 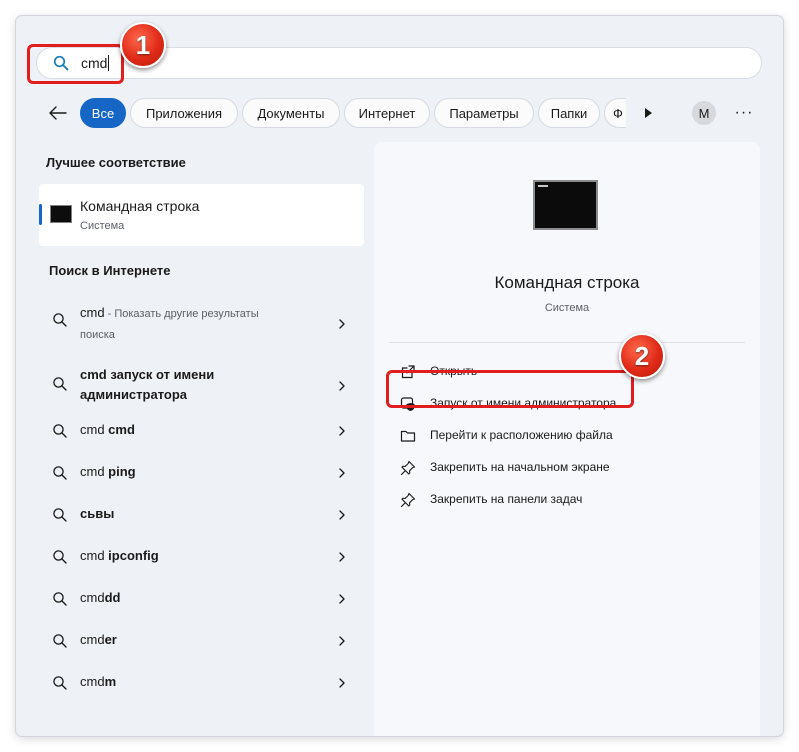 I want to click on action-pin-taskbar: Закрепить на панели задач, so click(x=560, y=500).